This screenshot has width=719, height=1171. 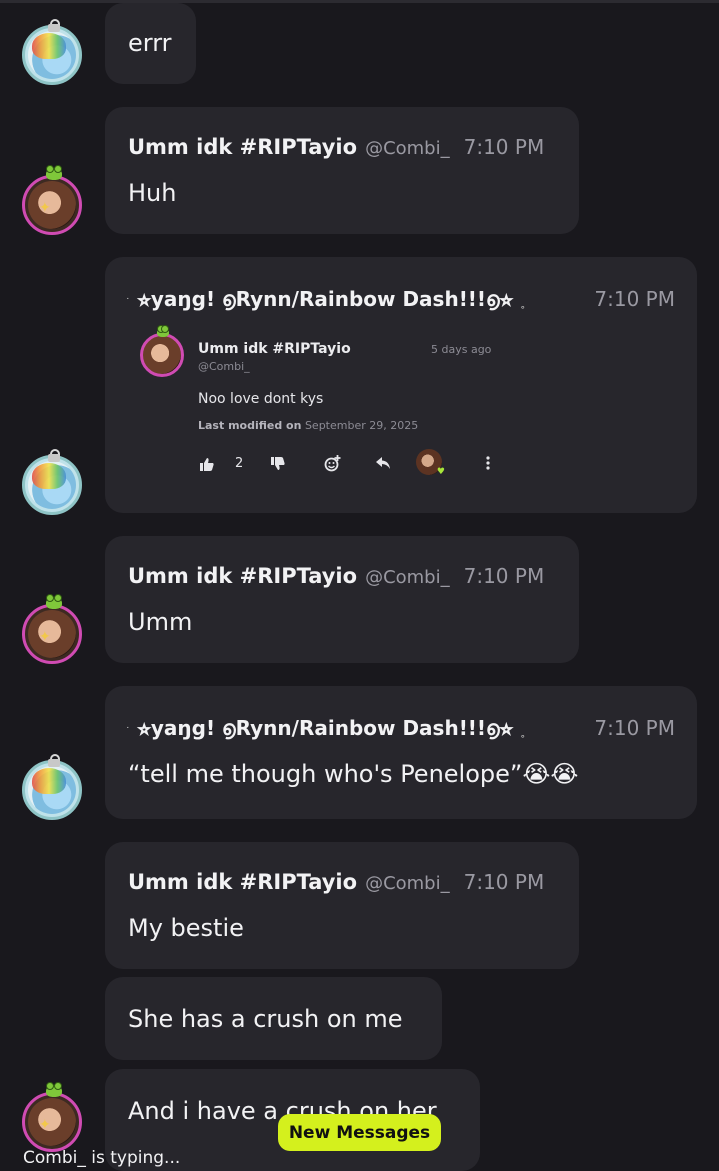 I want to click on message-bubble: She has a crush on me, so click(x=273, y=1018).